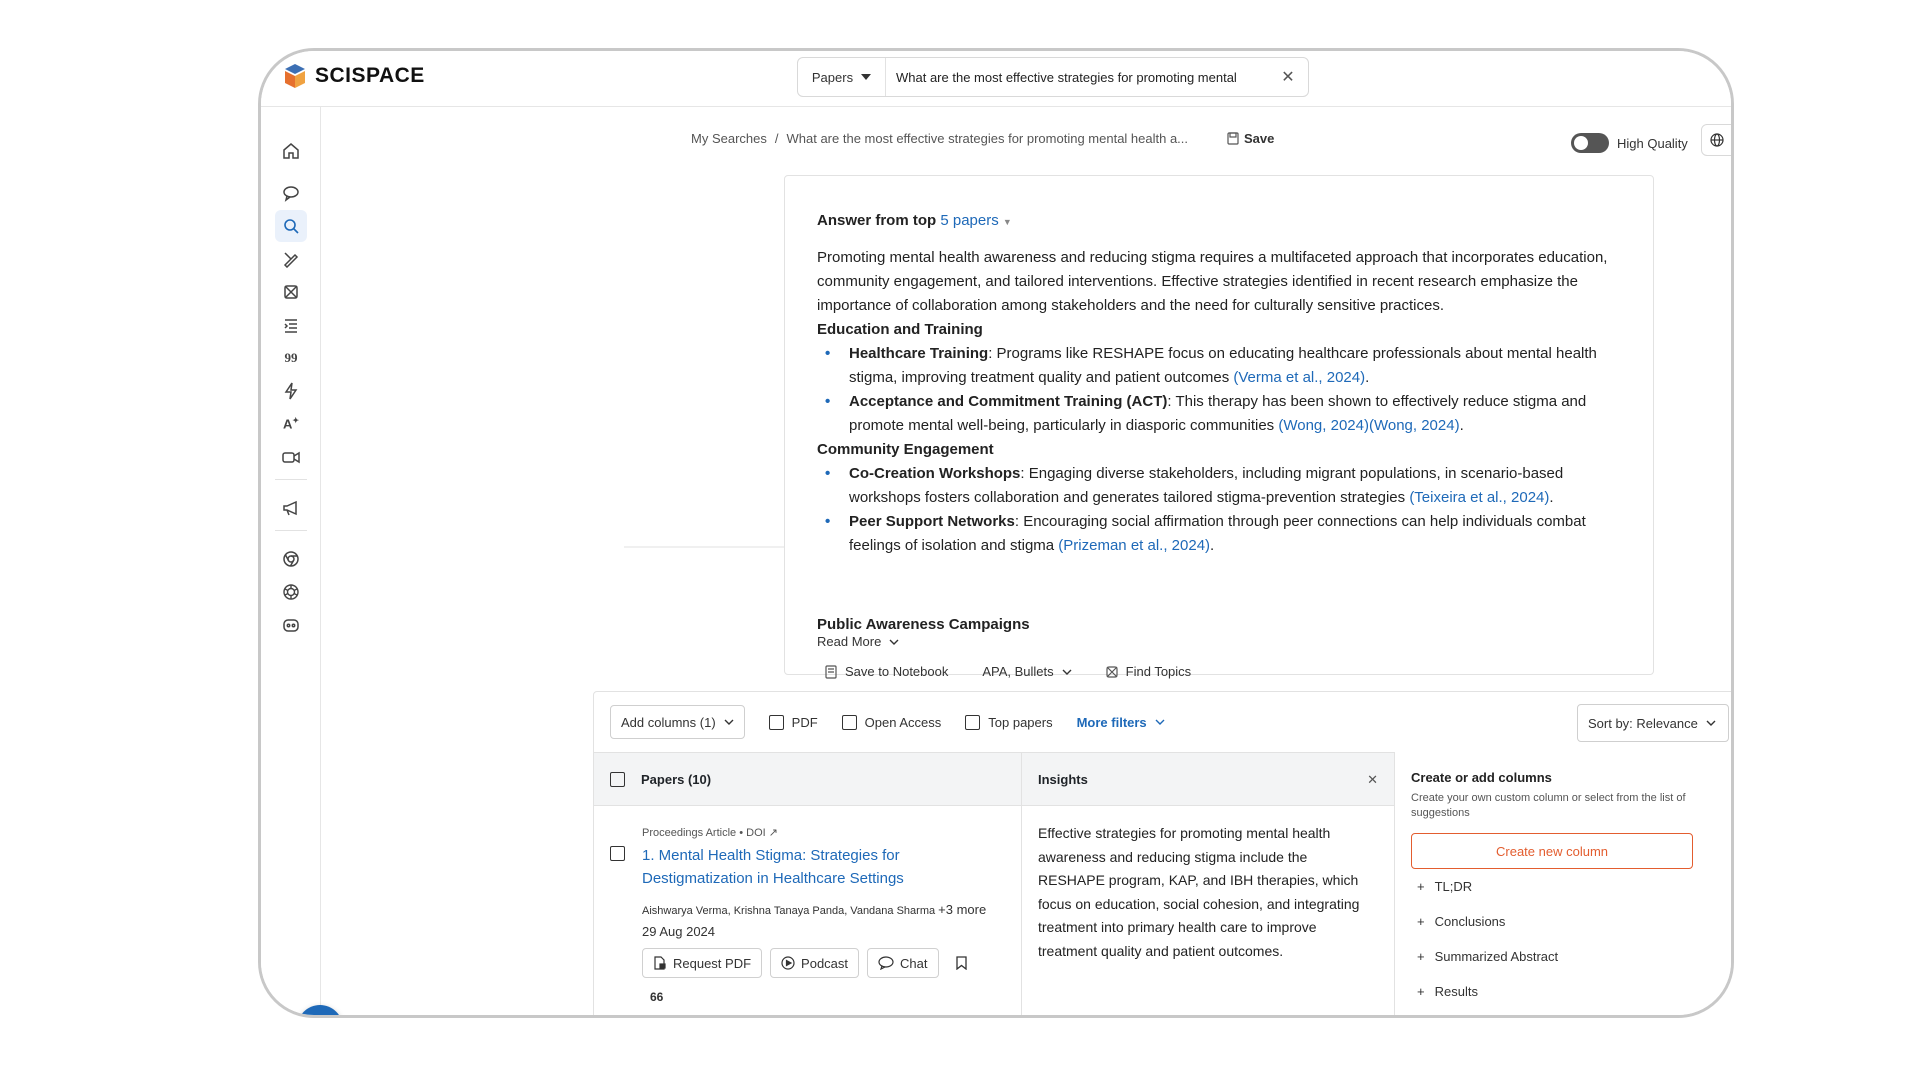 The image size is (1920, 1080). Describe the element at coordinates (617, 779) in the screenshot. I see `select-all-checkbox` at that location.